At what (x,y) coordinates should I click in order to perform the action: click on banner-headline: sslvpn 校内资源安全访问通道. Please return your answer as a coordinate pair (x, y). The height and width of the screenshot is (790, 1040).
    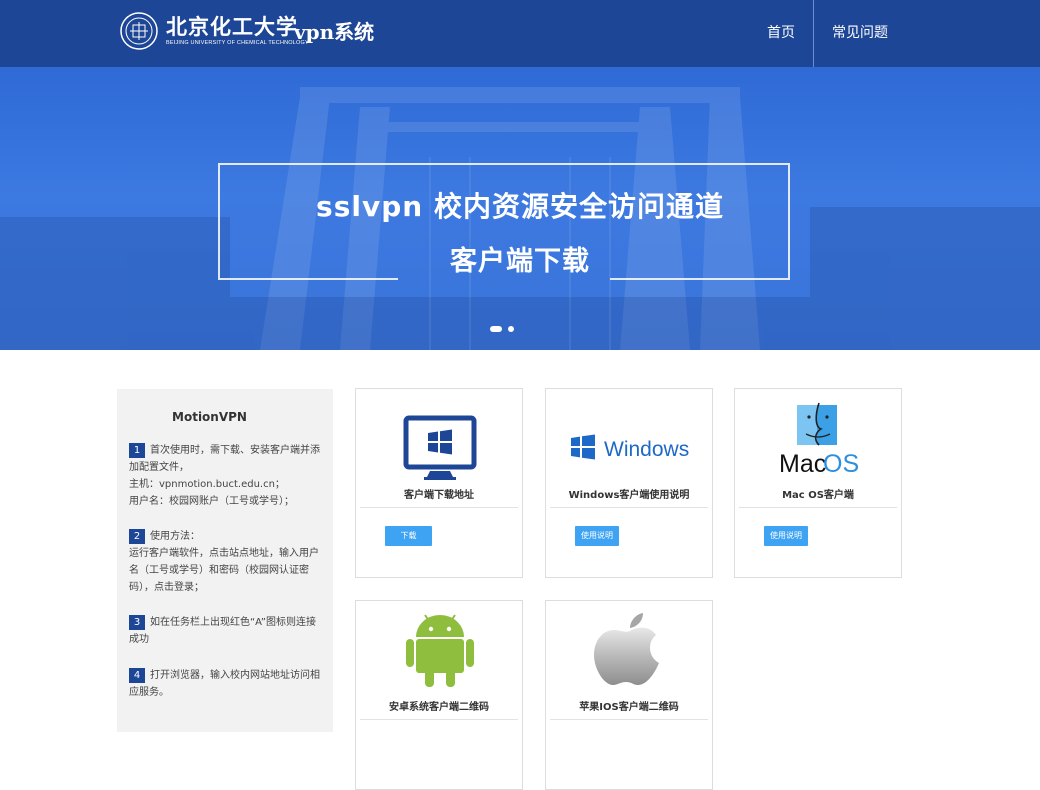
    Looking at the image, I should click on (520, 206).